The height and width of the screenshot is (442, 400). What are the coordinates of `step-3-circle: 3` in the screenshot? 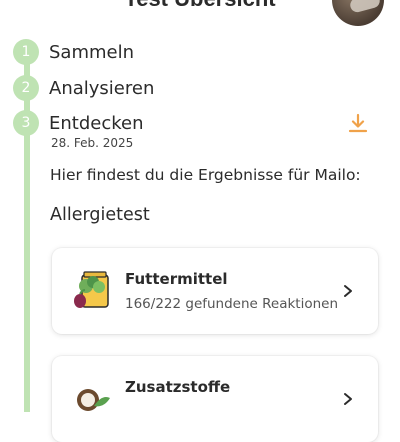 It's located at (26, 123).